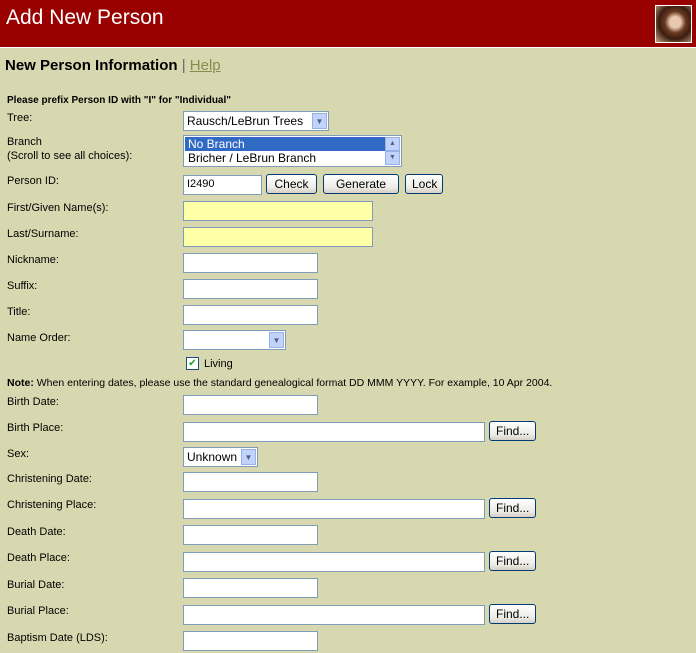  What do you see at coordinates (250, 482) in the screenshot?
I see `christeningdate-input` at bounding box center [250, 482].